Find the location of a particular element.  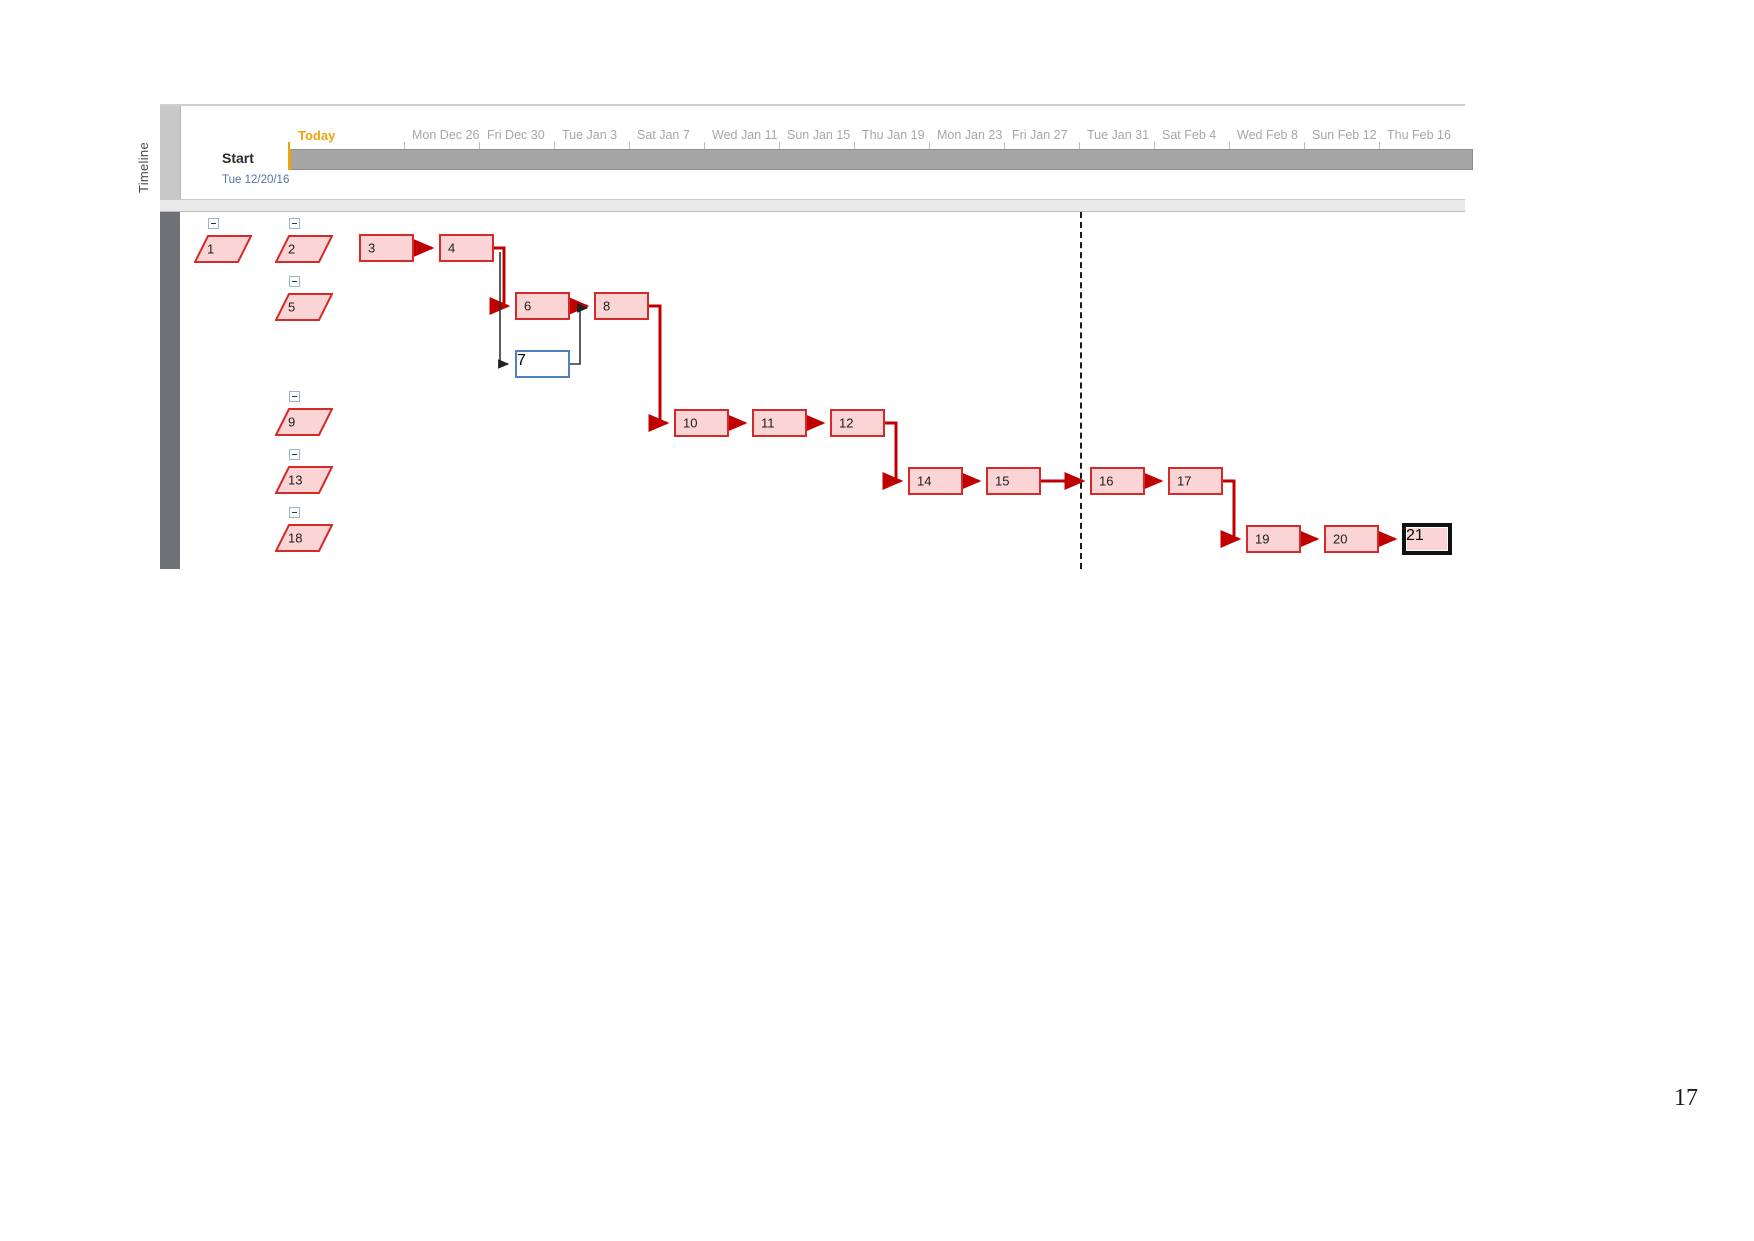

network-node-label: 6 is located at coordinates (528, 306).